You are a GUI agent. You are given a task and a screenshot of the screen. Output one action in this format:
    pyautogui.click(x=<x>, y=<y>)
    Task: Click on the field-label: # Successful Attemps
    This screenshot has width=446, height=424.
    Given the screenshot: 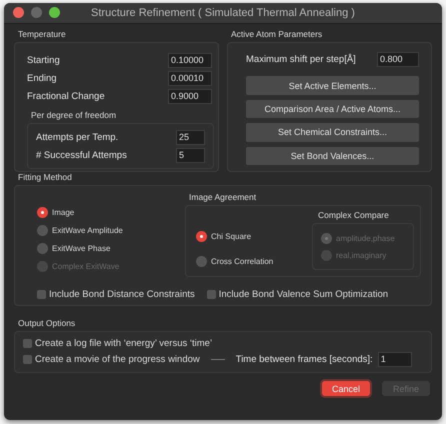 What is the action you would take?
    pyautogui.click(x=81, y=155)
    